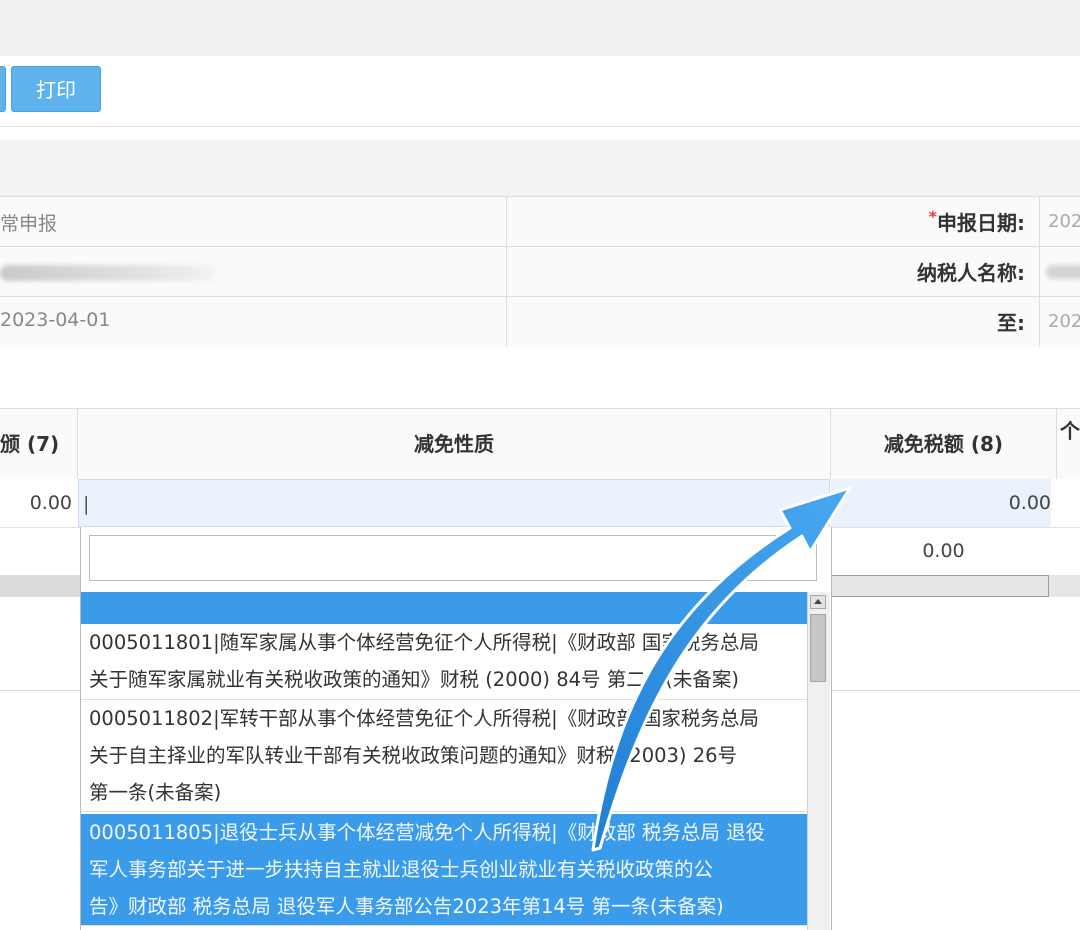 The image size is (1080, 930). What do you see at coordinates (1064, 221) in the screenshot?
I see `declaration-date-value: 202` at bounding box center [1064, 221].